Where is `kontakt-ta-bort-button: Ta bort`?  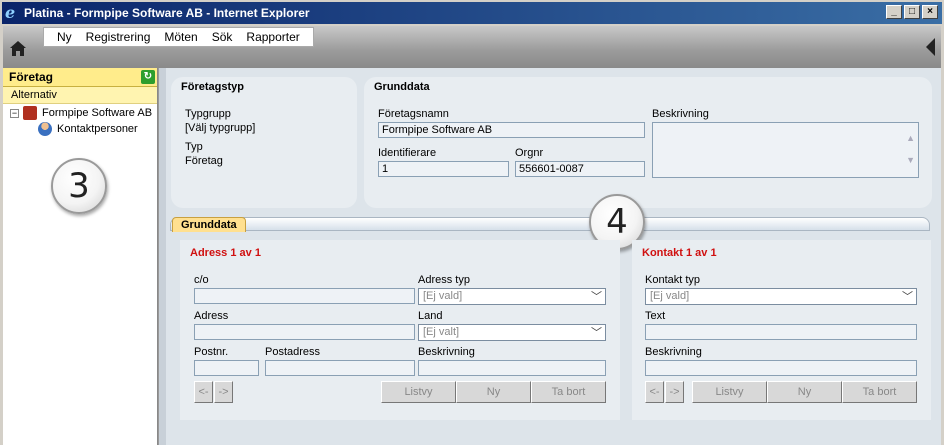 kontakt-ta-bort-button: Ta bort is located at coordinates (879, 392).